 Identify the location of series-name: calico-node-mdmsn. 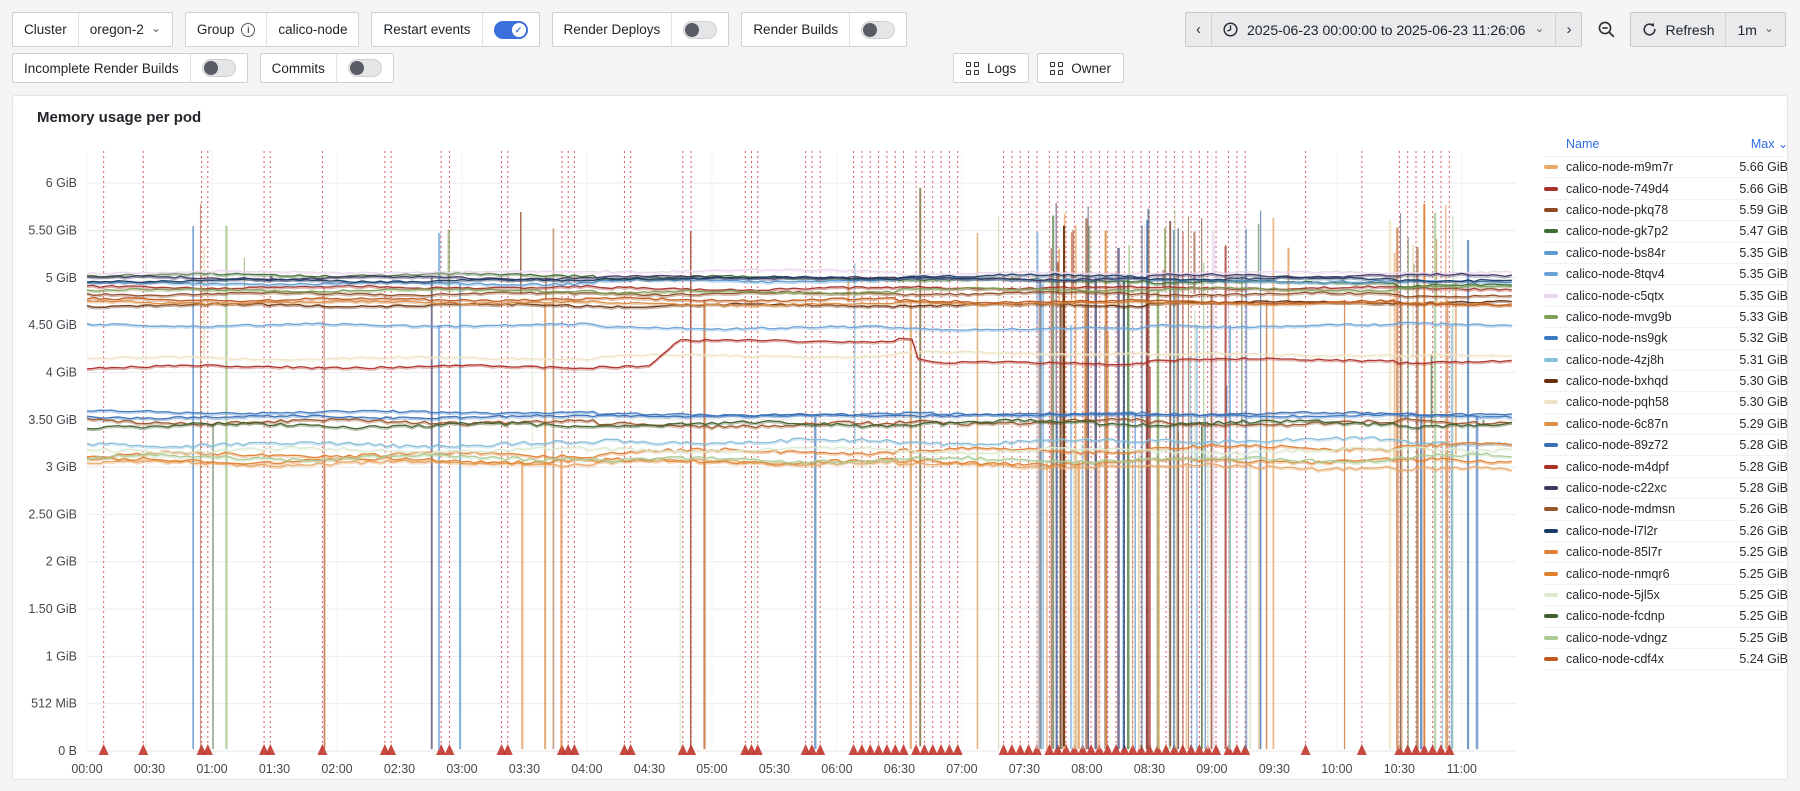
(1621, 509).